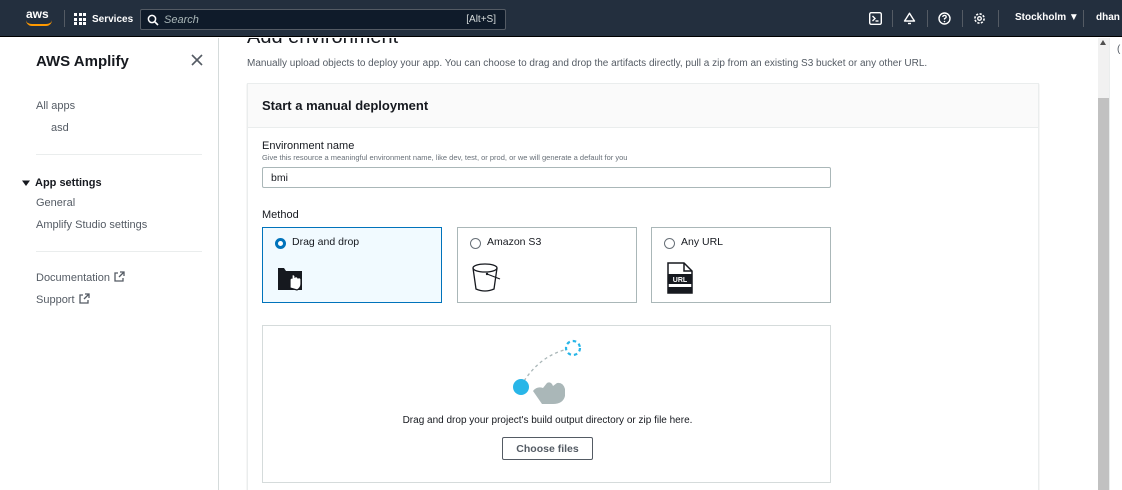 The width and height of the screenshot is (1122, 490). Describe the element at coordinates (741, 265) in the screenshot. I see `method-tile-any-url: Any URL URL` at that location.